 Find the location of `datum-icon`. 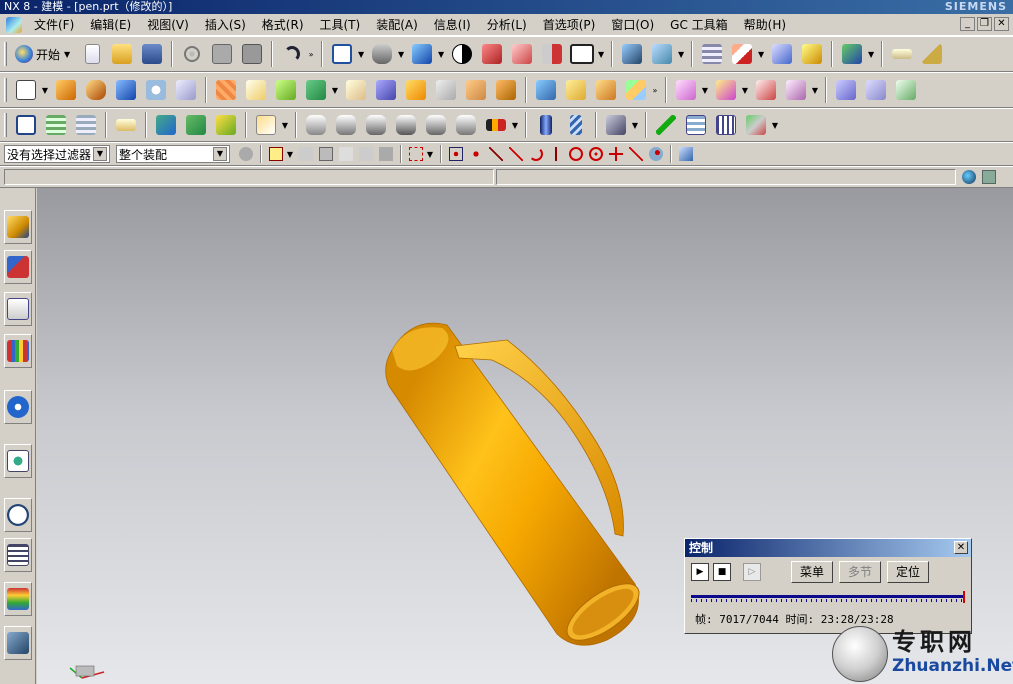

datum-icon is located at coordinates (286, 90).